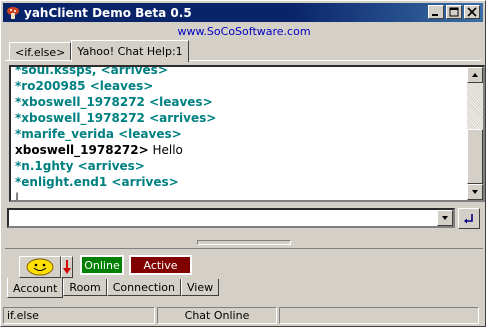  Describe the element at coordinates (82, 150) in the screenshot. I see `message-username: xboswell_1978272>` at that location.